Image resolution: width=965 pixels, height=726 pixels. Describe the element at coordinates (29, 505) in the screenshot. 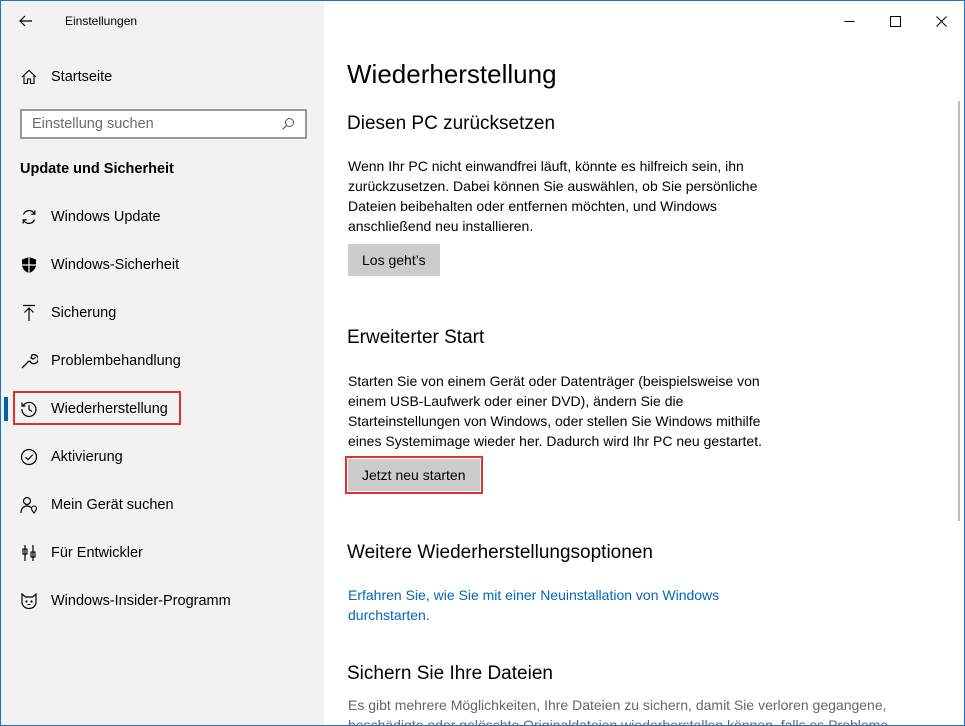

I see `person-location-icon` at that location.